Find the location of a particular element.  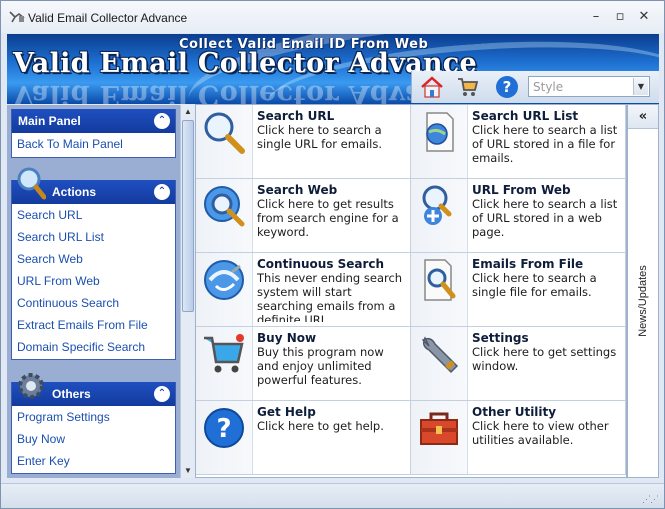

tile-title: Settings is located at coordinates (500, 338).